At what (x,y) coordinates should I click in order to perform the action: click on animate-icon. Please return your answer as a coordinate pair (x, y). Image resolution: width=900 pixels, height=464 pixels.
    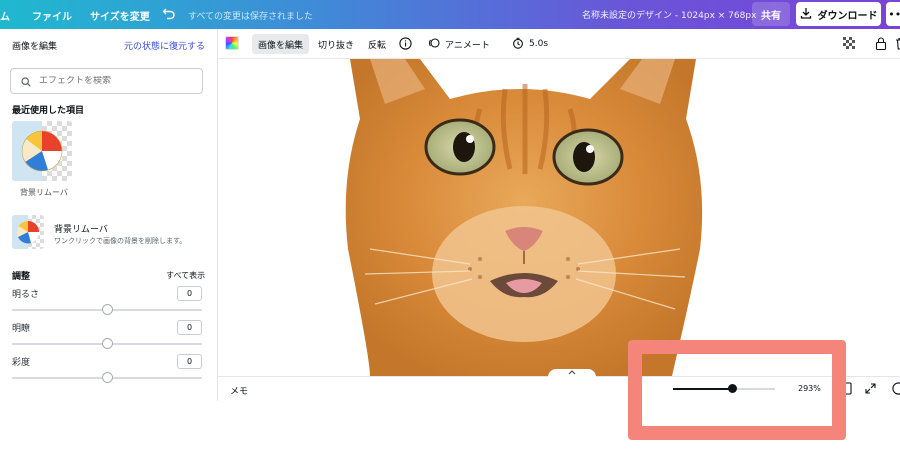
    Looking at the image, I should click on (434, 44).